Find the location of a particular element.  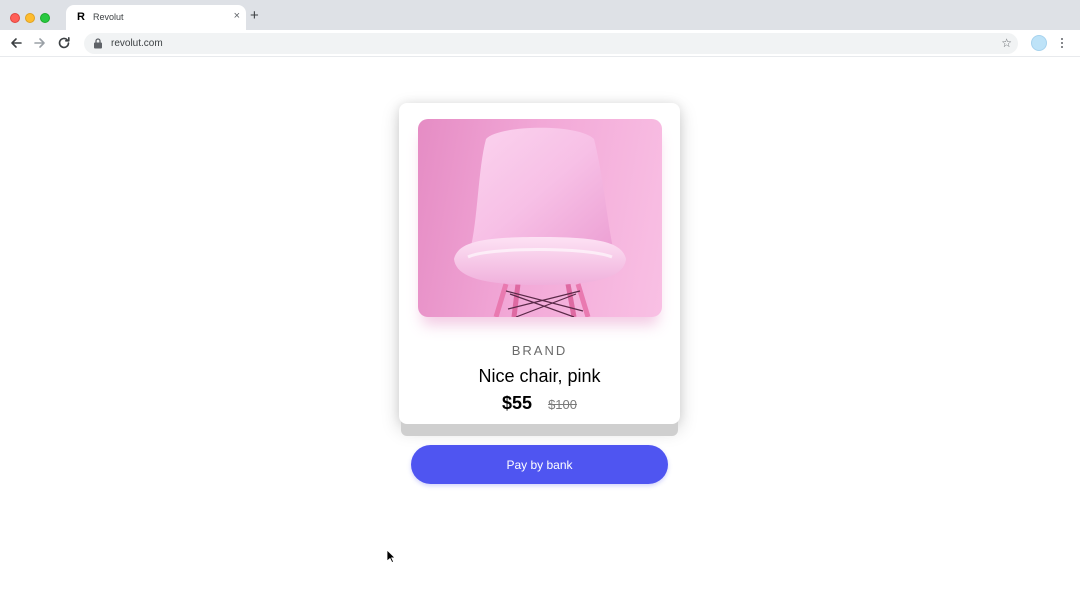

star-icon: ☆ is located at coordinates (1006, 43).